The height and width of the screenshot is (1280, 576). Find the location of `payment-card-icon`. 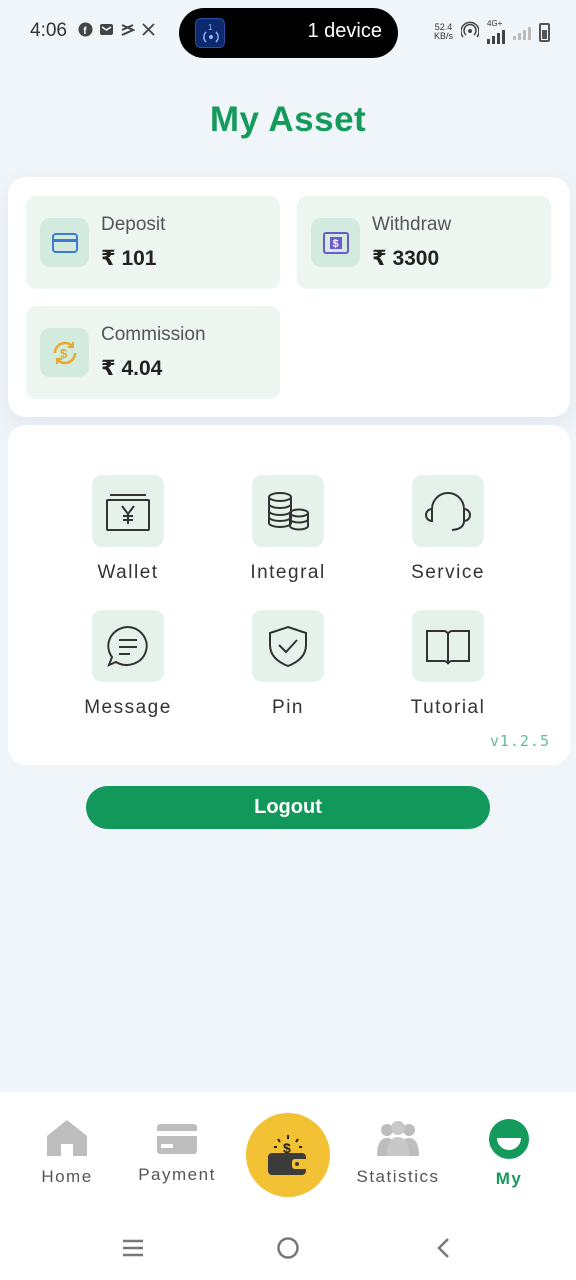

payment-card-icon is located at coordinates (177, 1139).